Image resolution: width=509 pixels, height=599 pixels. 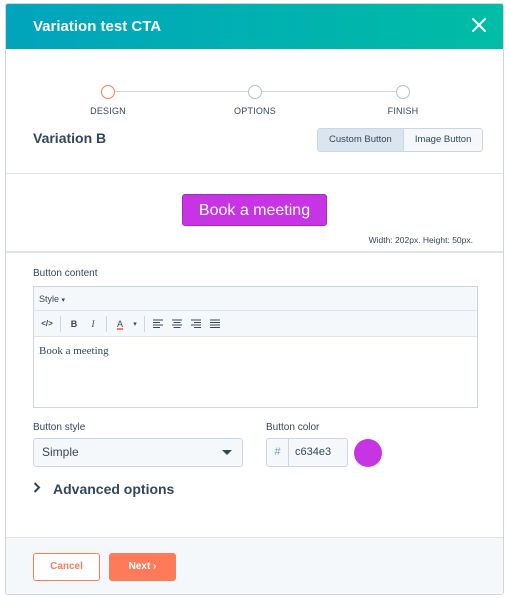 What do you see at coordinates (277, 452) in the screenshot?
I see `hash-prefix: #` at bounding box center [277, 452].